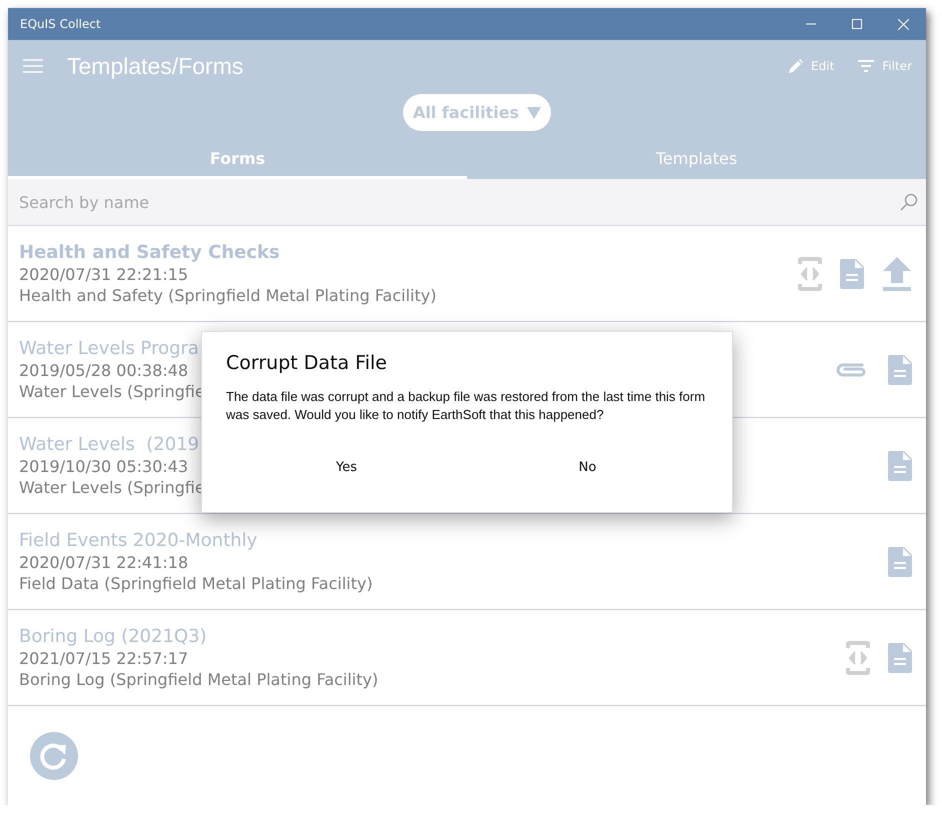  Describe the element at coordinates (466, 406) in the screenshot. I see `dialog-message: The data file was corrupt and a backup file was restored from the last time this form was saved. Would you like to notify EarthSoft that this happened?` at that location.